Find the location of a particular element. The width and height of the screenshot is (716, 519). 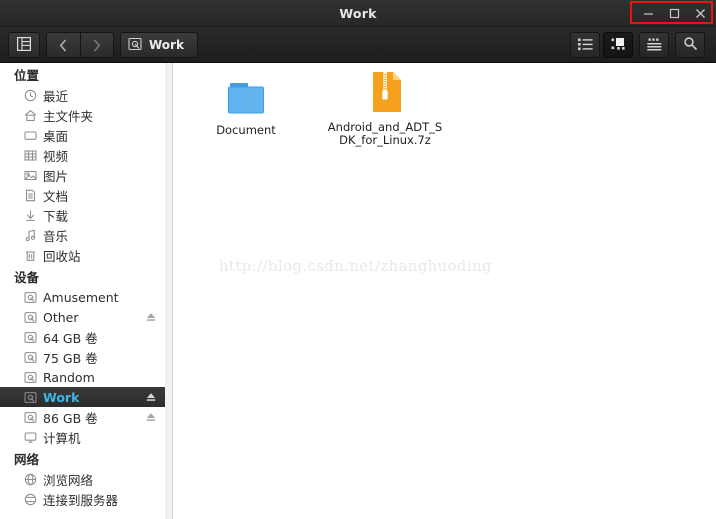

window-controls is located at coordinates (674, 13).